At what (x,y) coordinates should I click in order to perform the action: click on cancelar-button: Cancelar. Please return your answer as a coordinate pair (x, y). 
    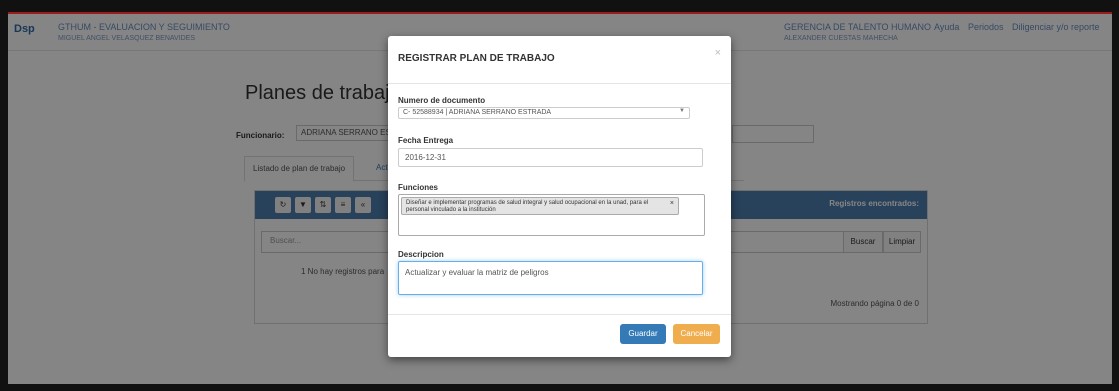
    Looking at the image, I should click on (696, 334).